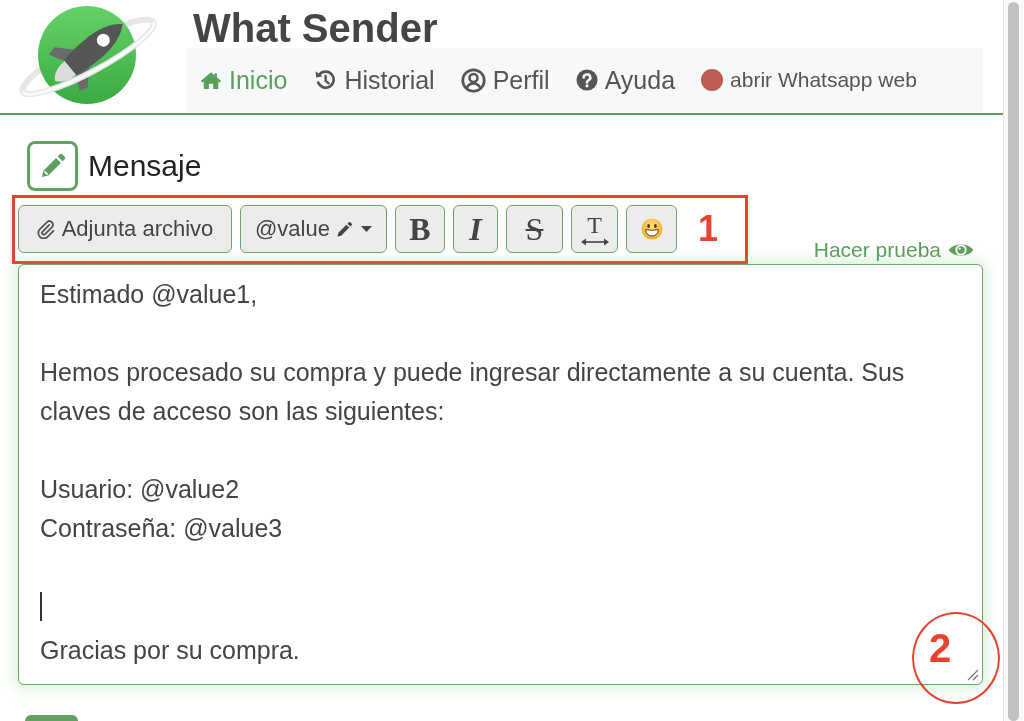  I want to click on annotation-number: 2, so click(940, 648).